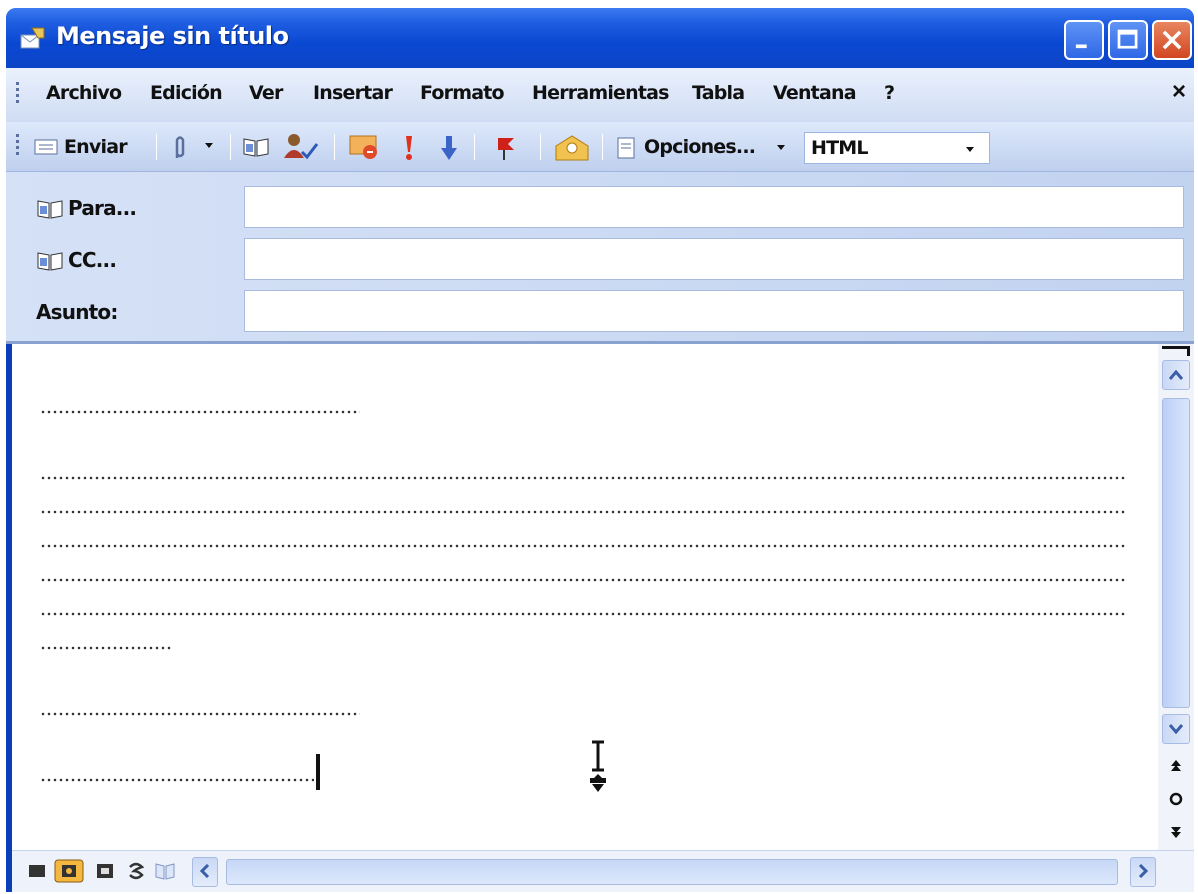  I want to click on web-layout-view-icon, so click(69, 871).